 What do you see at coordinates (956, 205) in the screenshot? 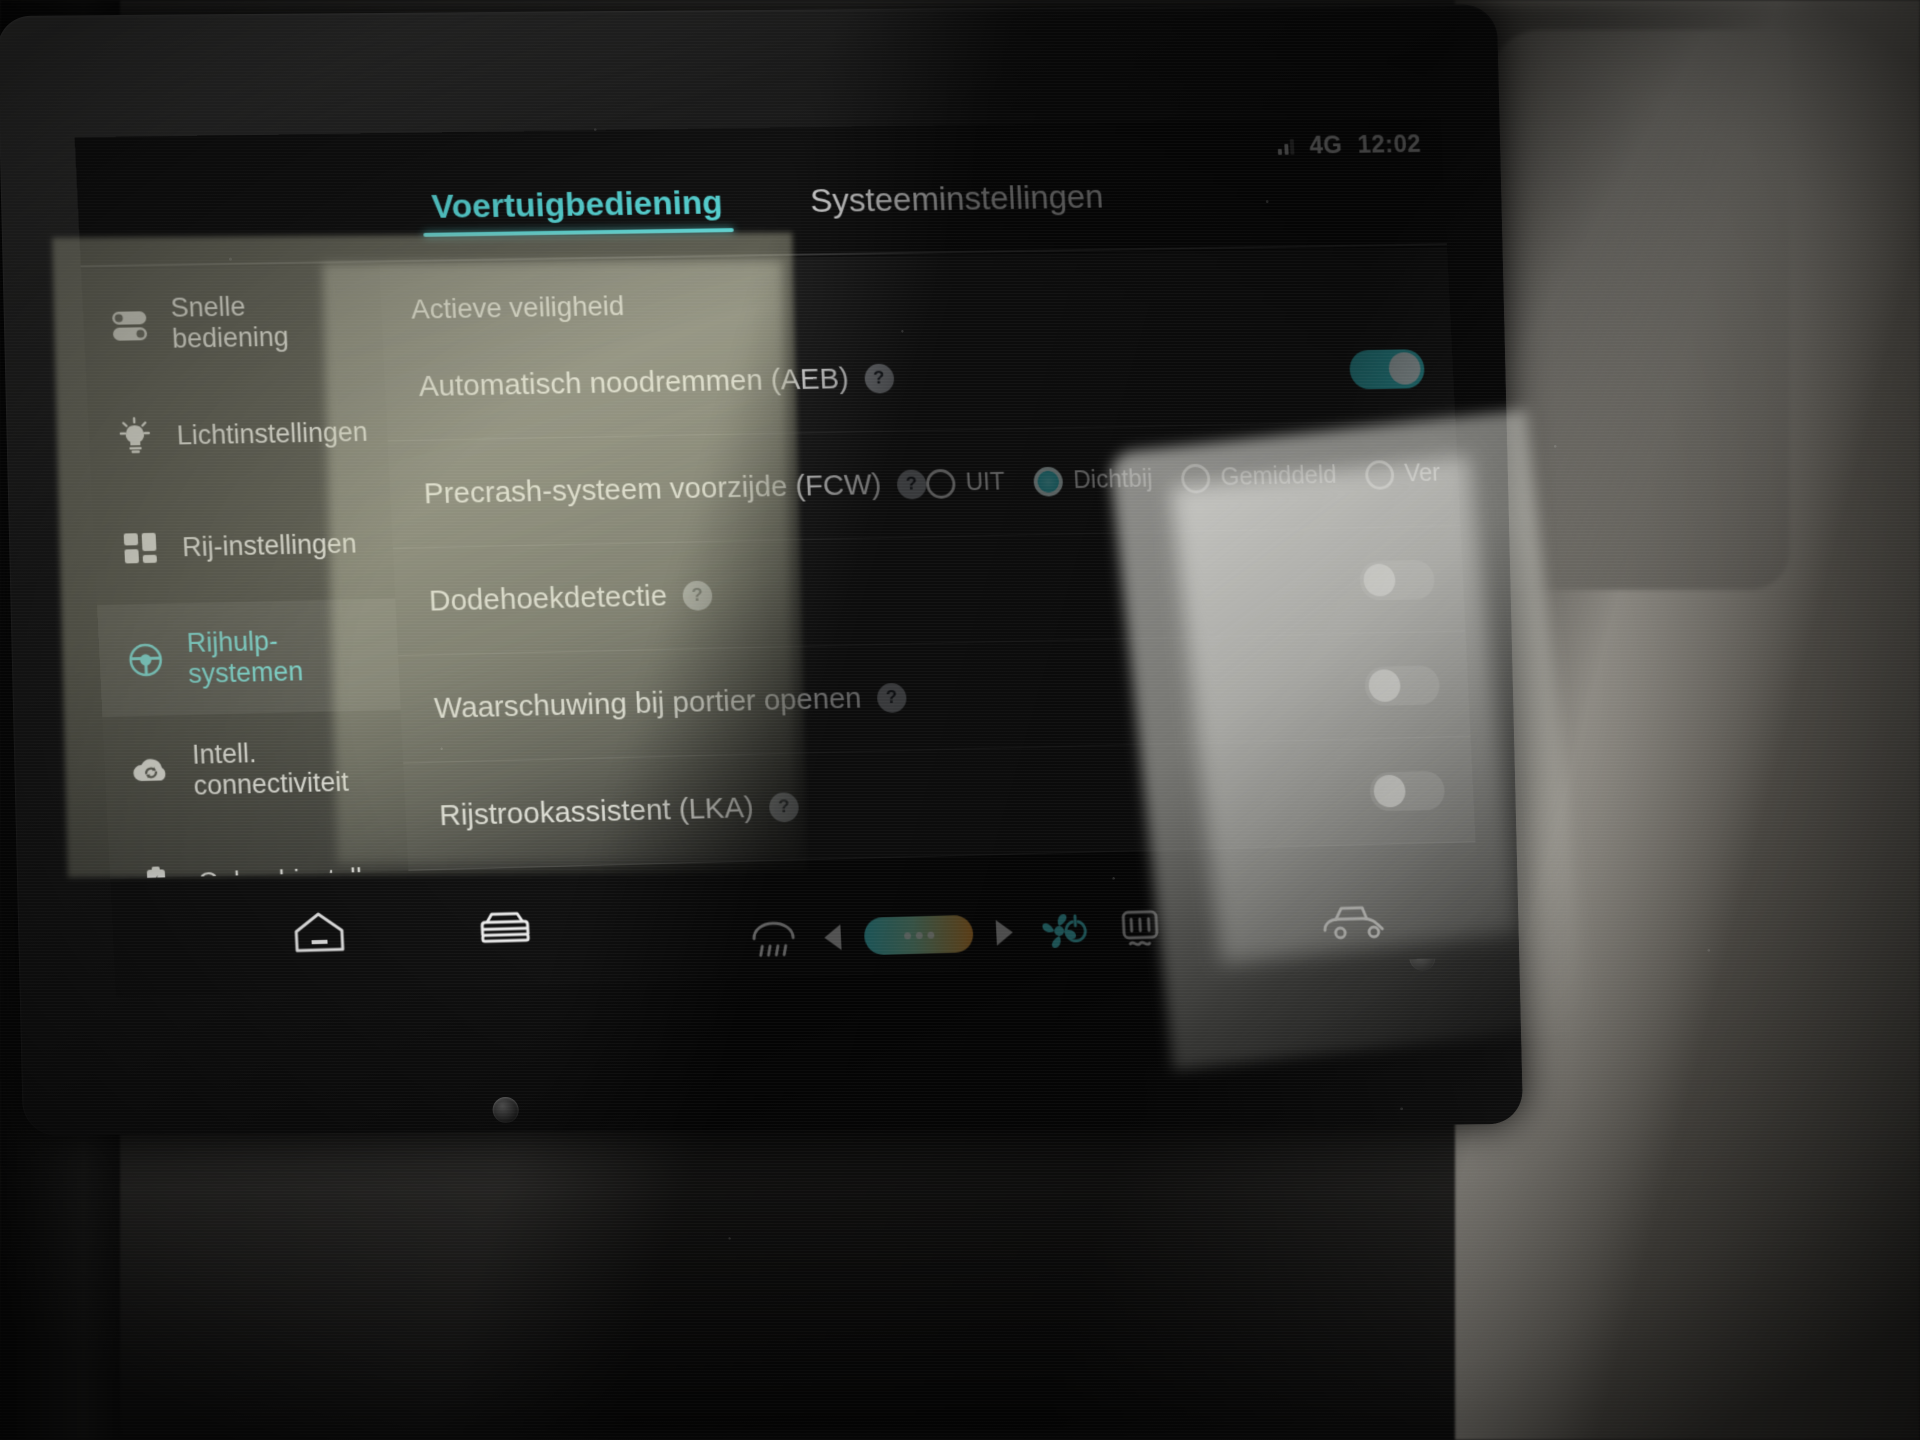
I see `tab-systeeminstellingen: Systeeminstellingen` at bounding box center [956, 205].